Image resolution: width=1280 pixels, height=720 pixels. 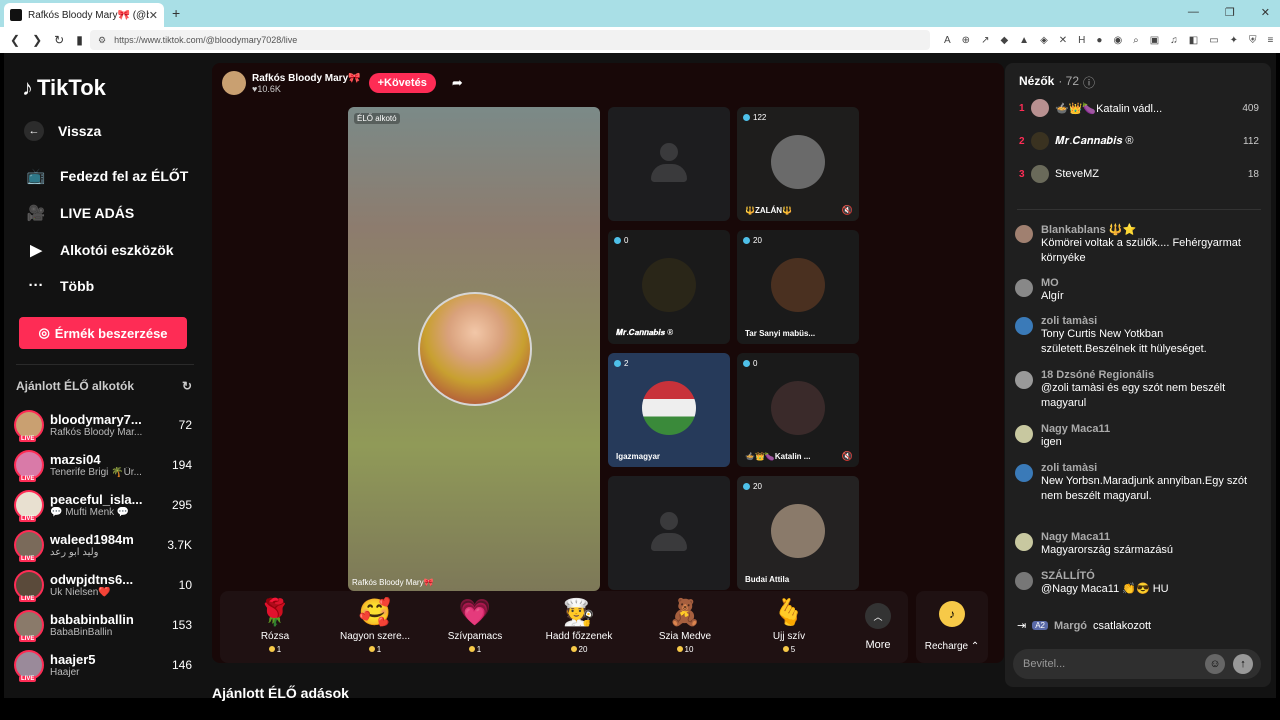 What do you see at coordinates (1117, 40) in the screenshot?
I see `extension-icon: ◉` at bounding box center [1117, 40].